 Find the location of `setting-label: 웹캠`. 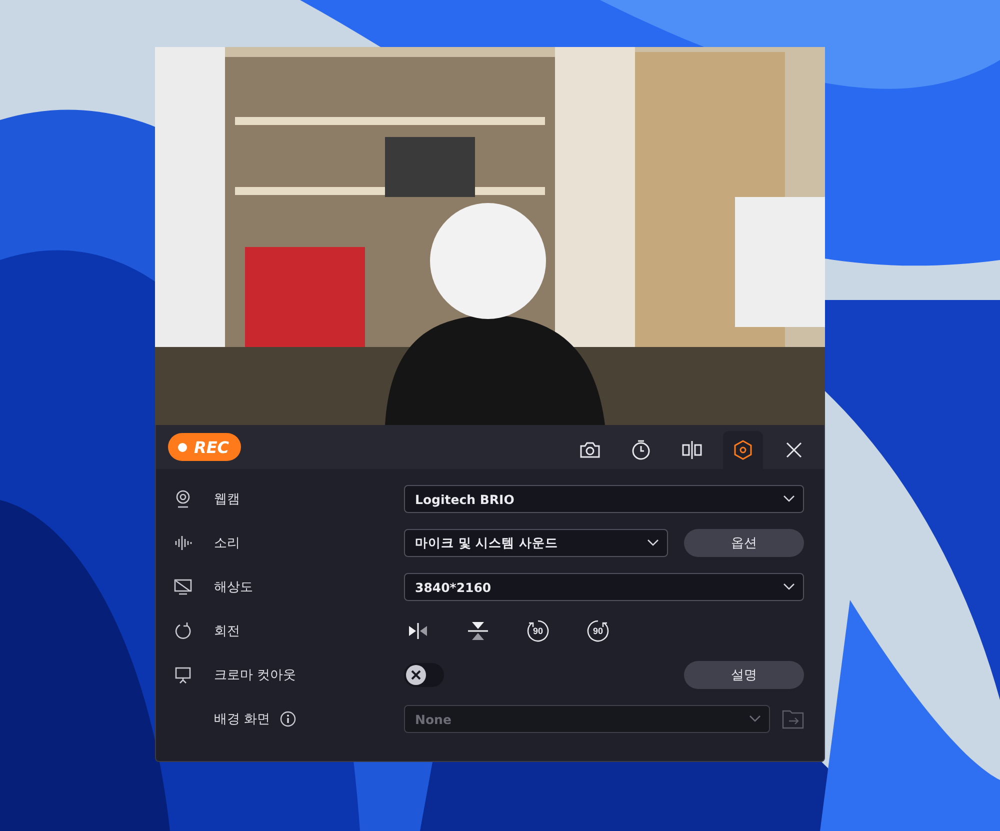

setting-label: 웹캠 is located at coordinates (227, 499).